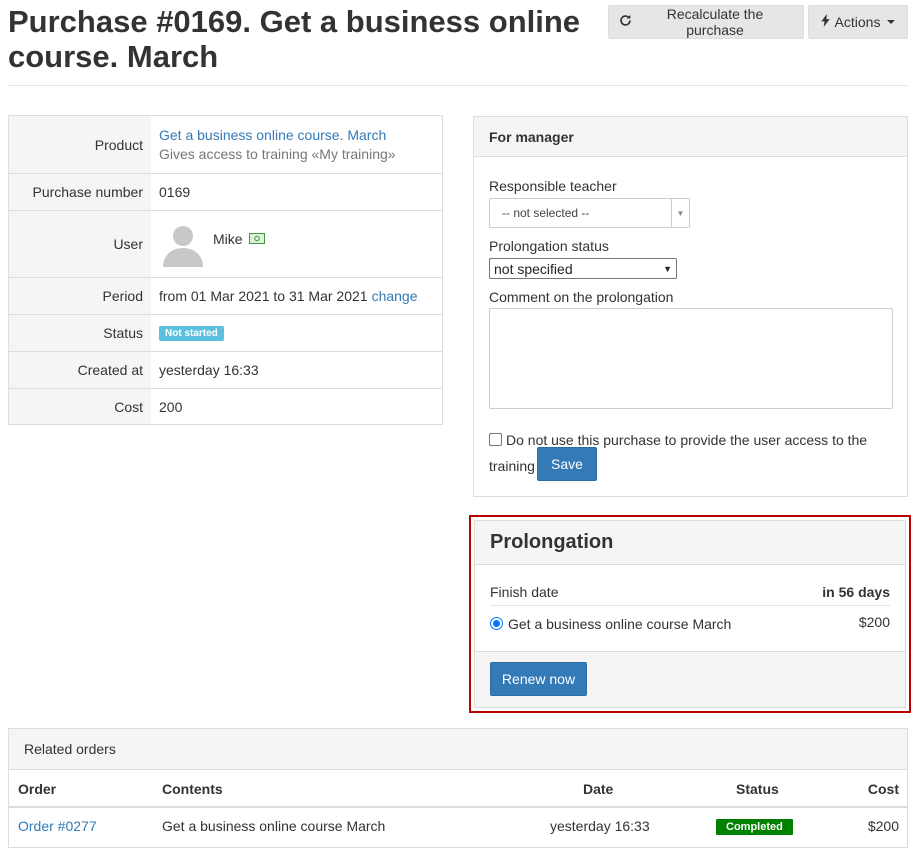 Image resolution: width=916 pixels, height=852 pixels. What do you see at coordinates (277, 154) in the screenshot?
I see `product-description: Gives access to training «My training»` at bounding box center [277, 154].